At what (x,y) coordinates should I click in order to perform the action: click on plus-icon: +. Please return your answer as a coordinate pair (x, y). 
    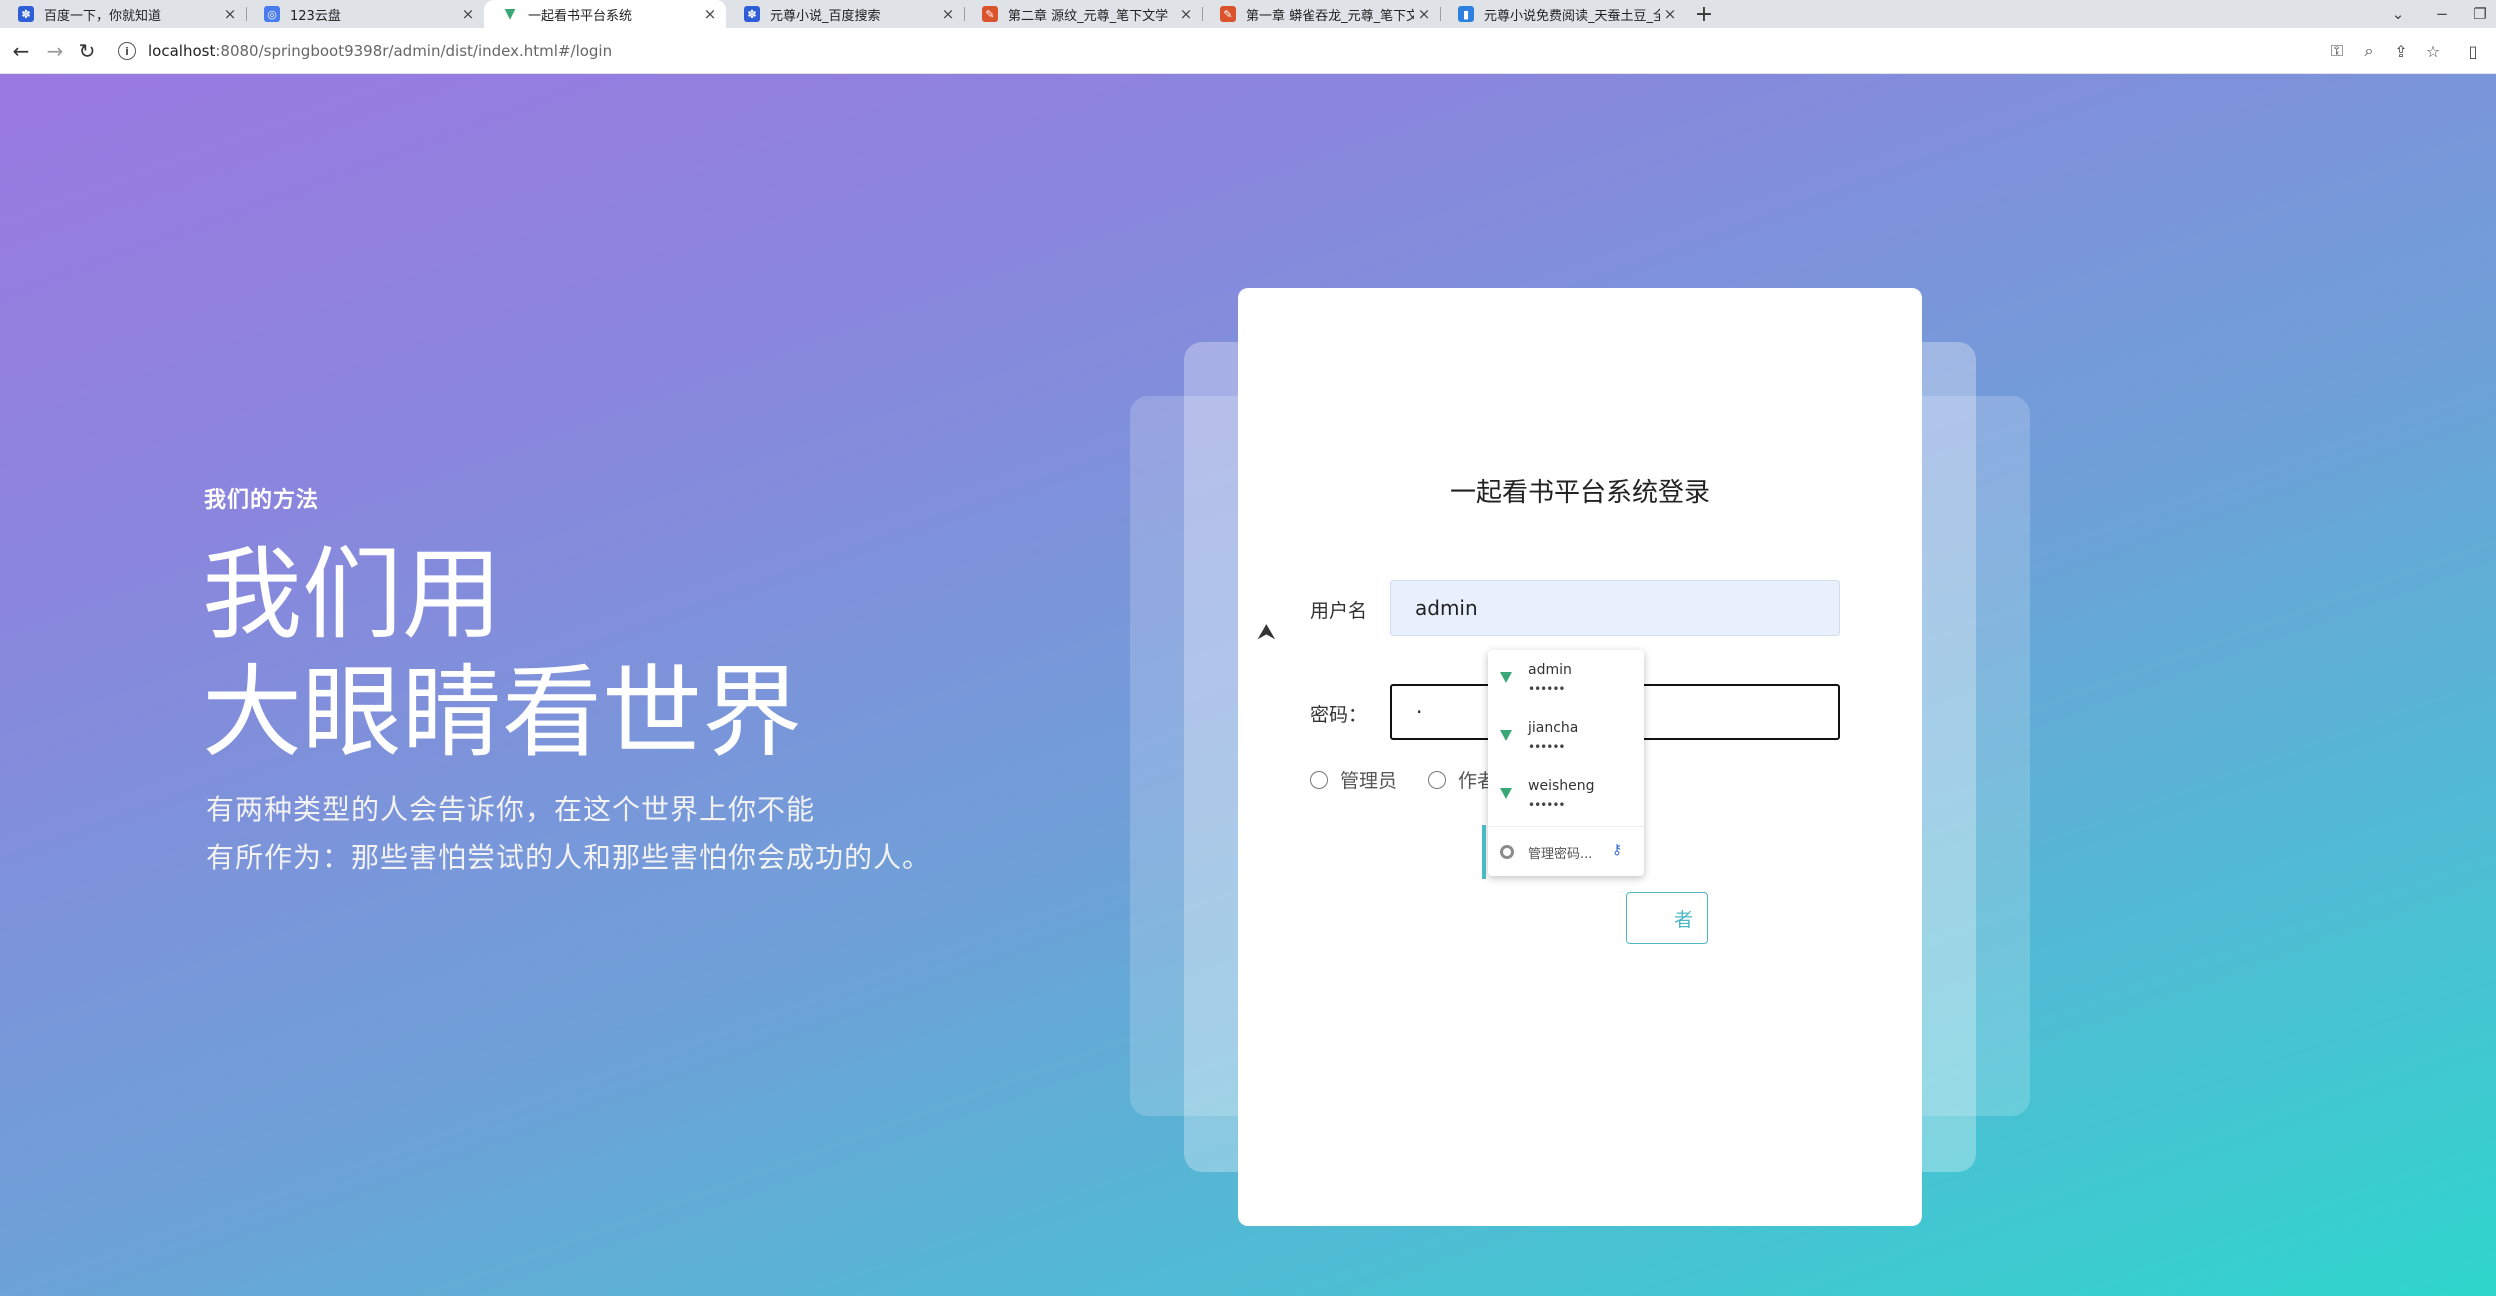
    Looking at the image, I should click on (1704, 14).